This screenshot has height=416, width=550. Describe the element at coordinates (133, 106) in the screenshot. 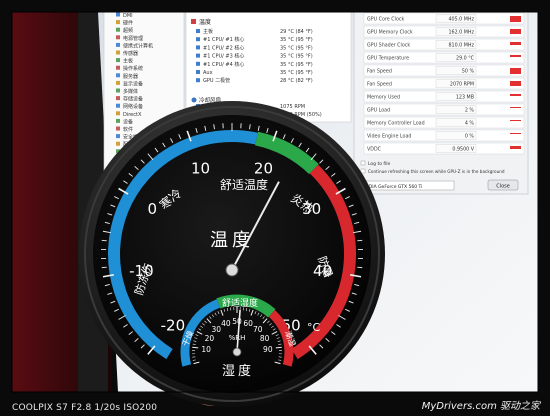

I see `tree-item-label: 网络设备` at that location.